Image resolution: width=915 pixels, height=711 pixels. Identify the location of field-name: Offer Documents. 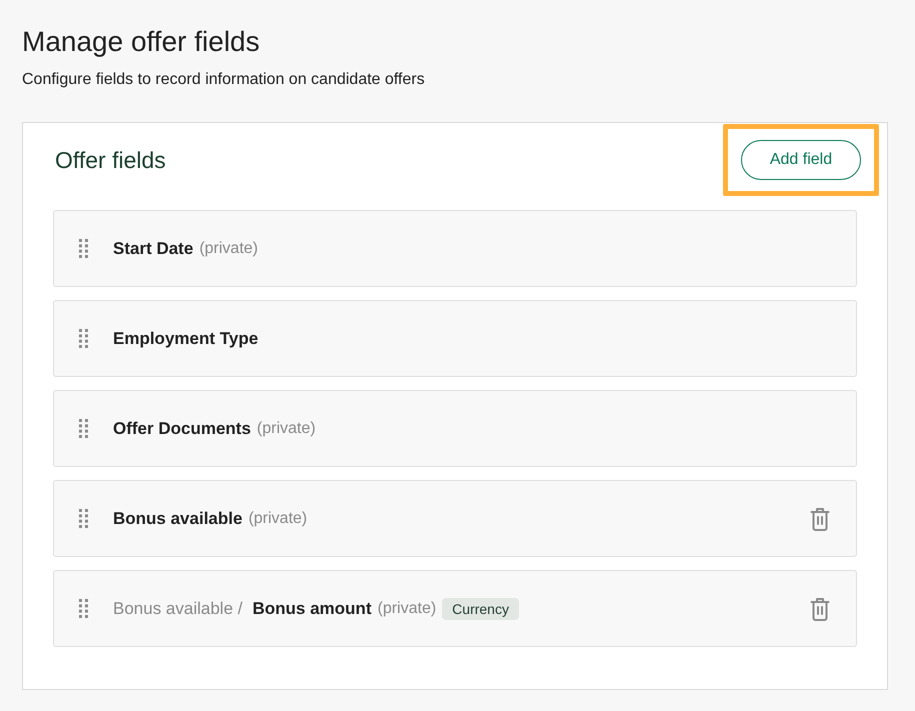
(182, 428).